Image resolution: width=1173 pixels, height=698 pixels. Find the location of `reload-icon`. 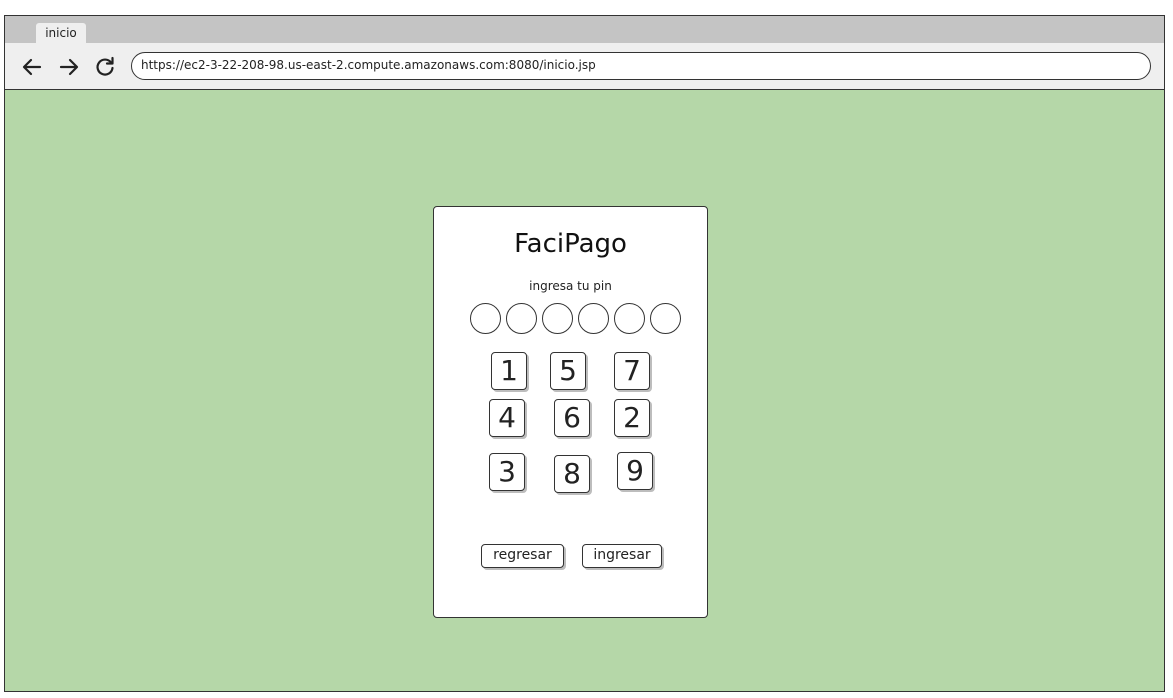

reload-icon is located at coordinates (105, 66).